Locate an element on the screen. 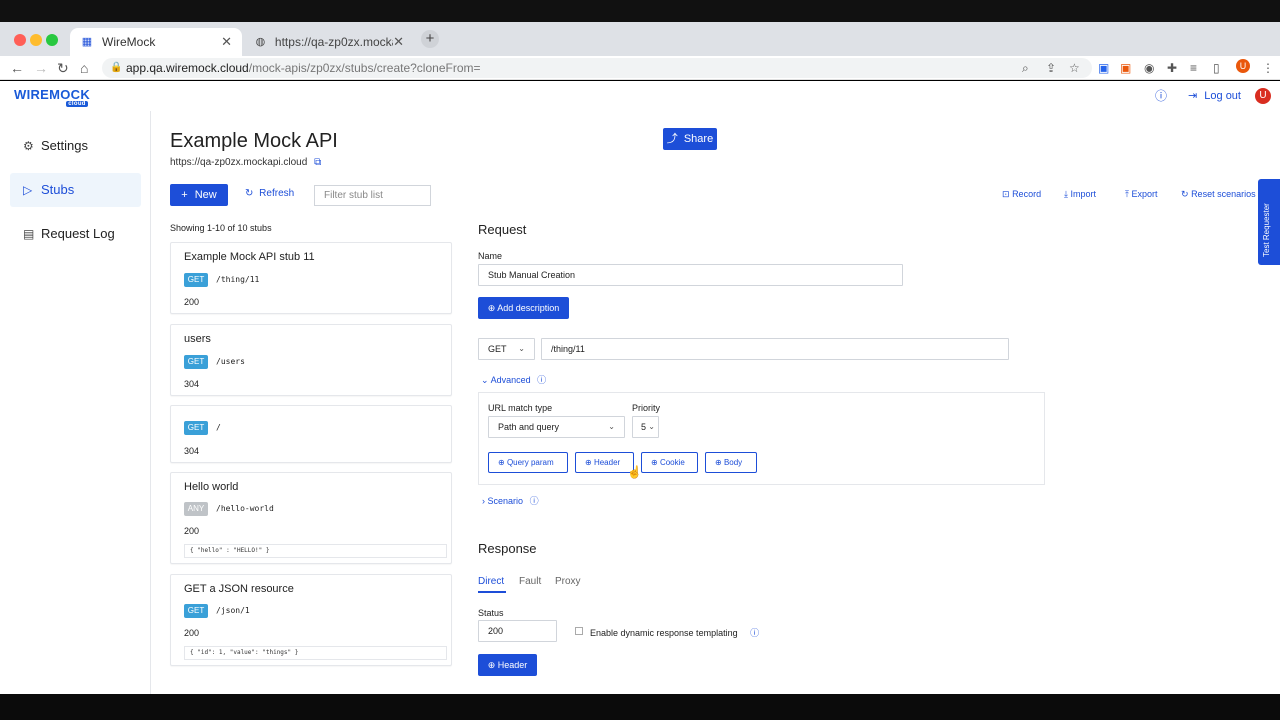 The image size is (1280, 720). stub-body: { "id": 1, "value": "things" } is located at coordinates (315, 653).